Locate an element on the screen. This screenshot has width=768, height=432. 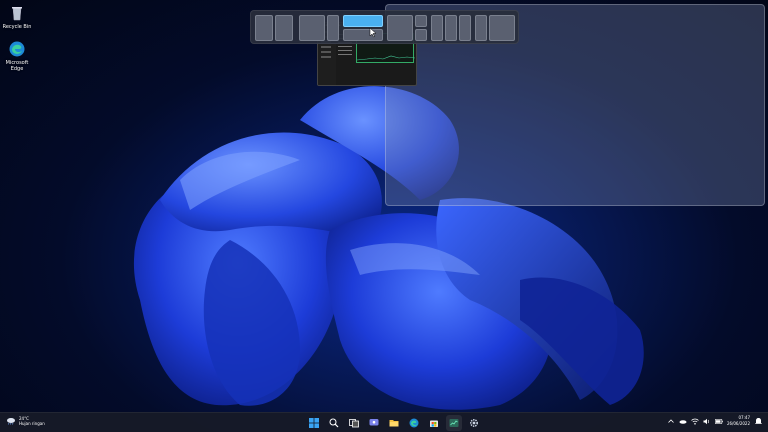
task-manager-button is located at coordinates (454, 423).